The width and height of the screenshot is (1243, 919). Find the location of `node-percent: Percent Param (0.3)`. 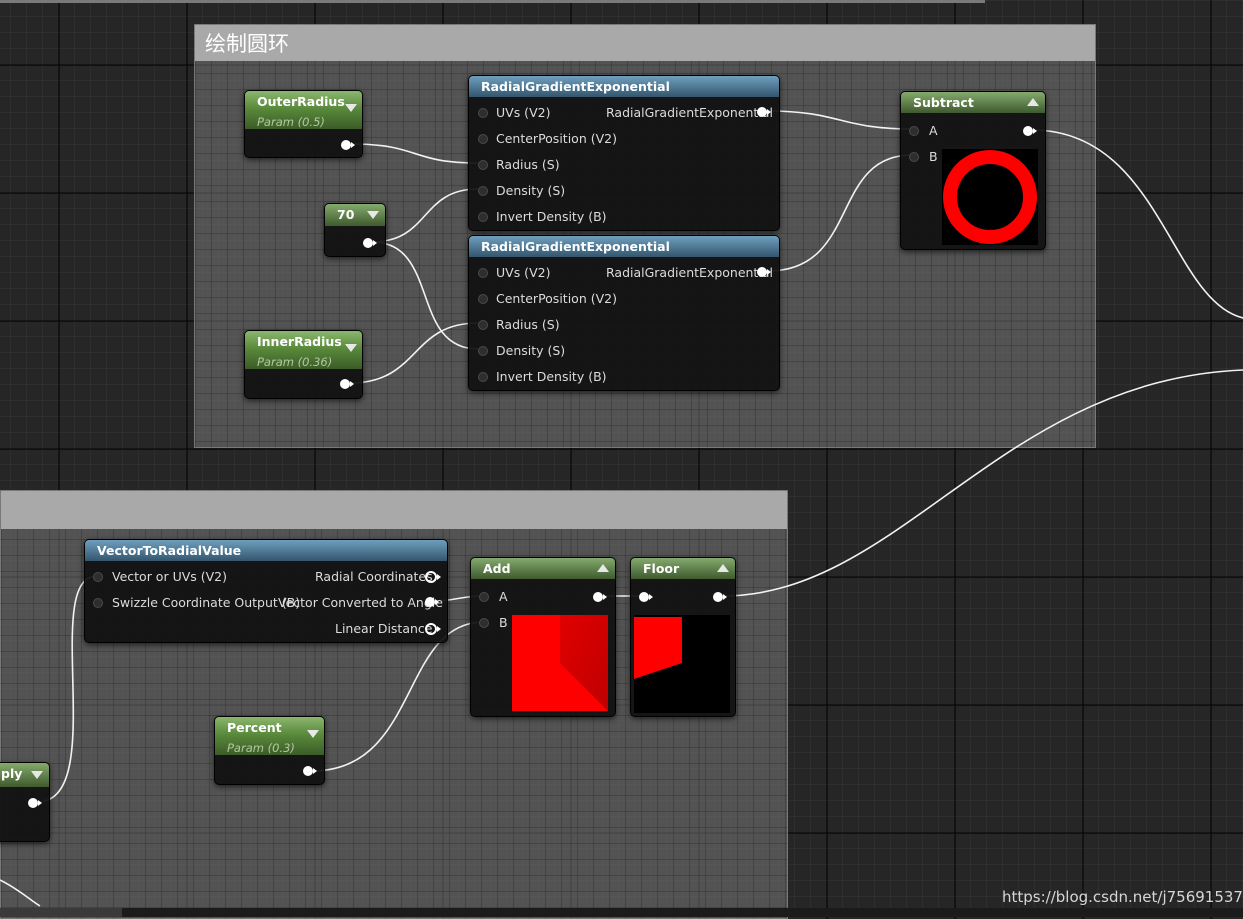

node-percent: Percent Param (0.3) is located at coordinates (269, 750).